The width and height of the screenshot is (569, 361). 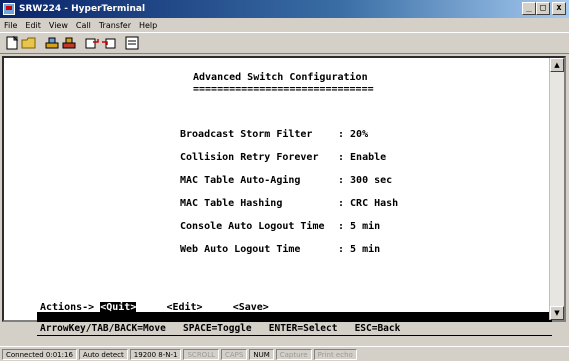 What do you see at coordinates (246, 134) in the screenshot?
I see `setting-label: Broadcast Storm Filter` at bounding box center [246, 134].